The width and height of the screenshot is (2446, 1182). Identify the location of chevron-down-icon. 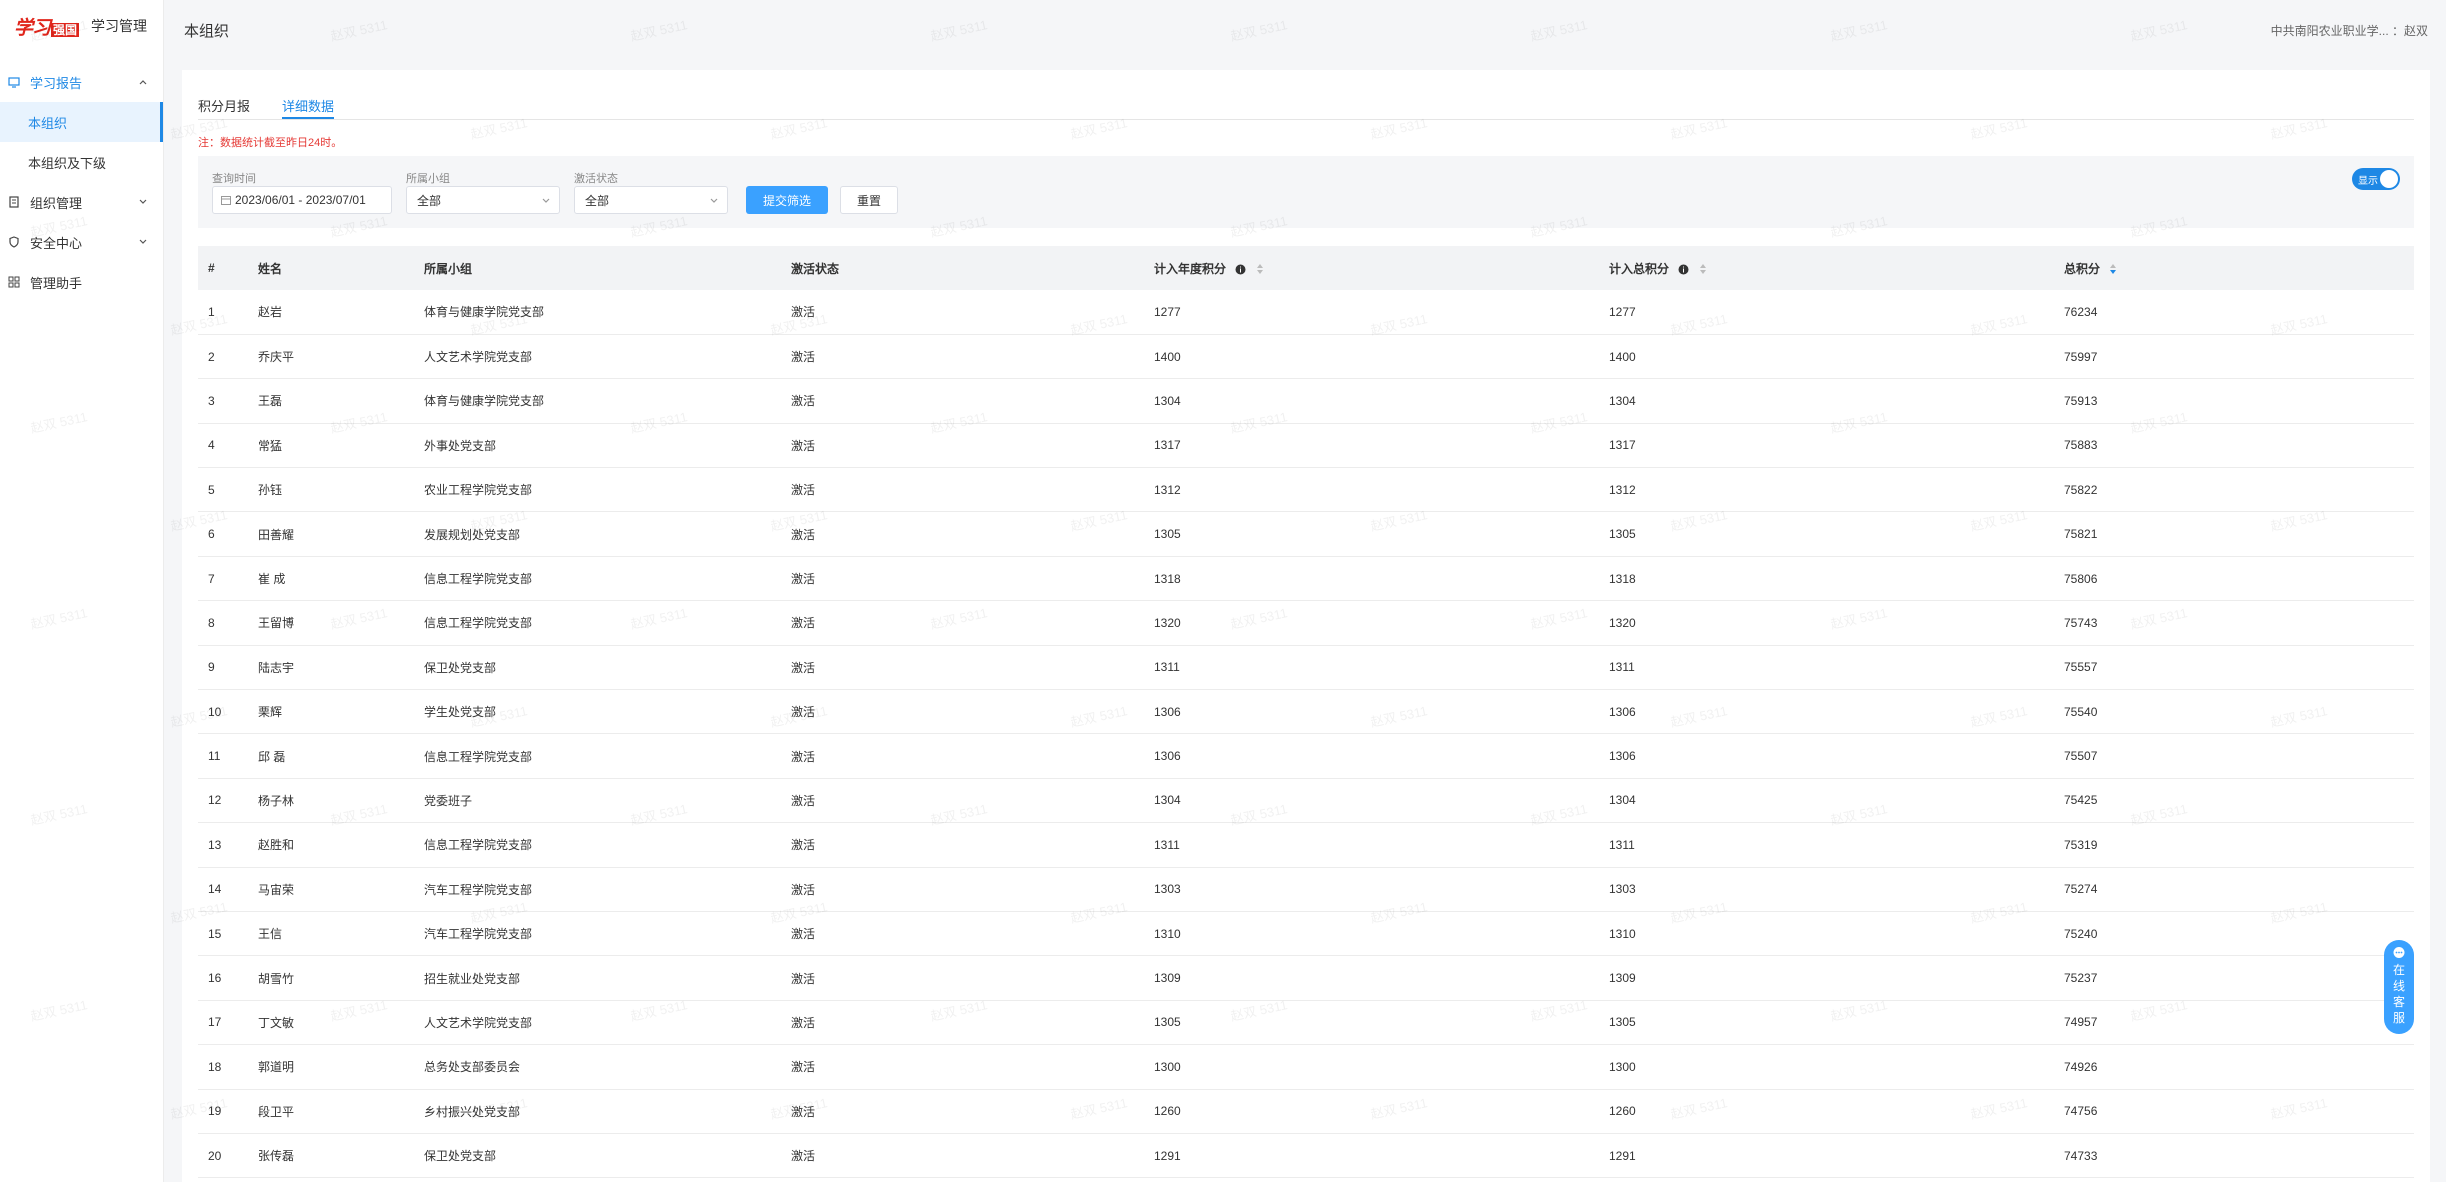
(546, 201).